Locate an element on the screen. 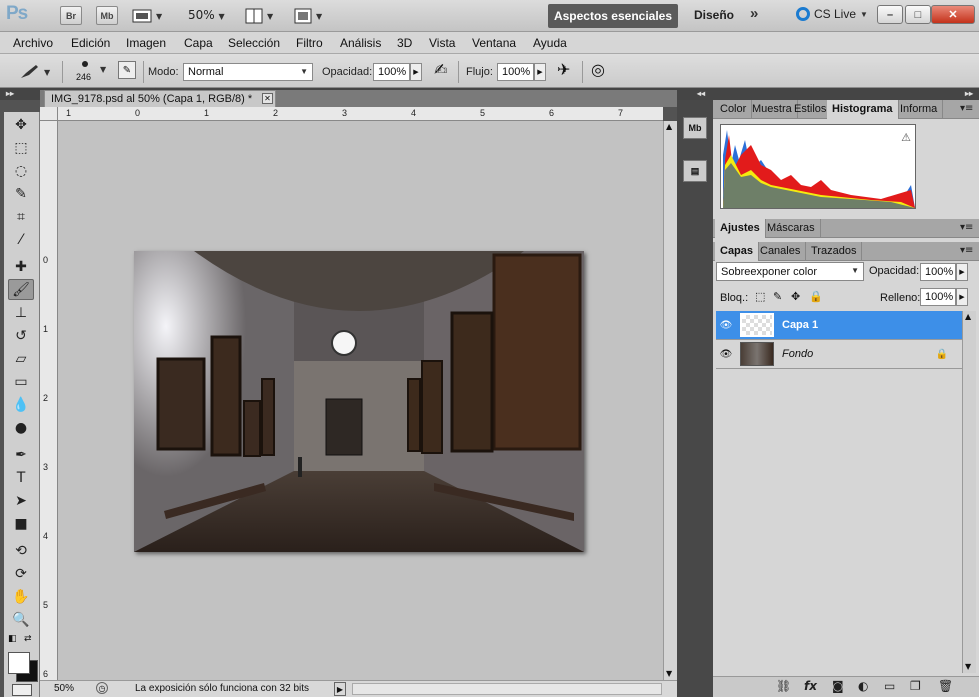  mini-bridge-panel-icon: Mb is located at coordinates (695, 128).